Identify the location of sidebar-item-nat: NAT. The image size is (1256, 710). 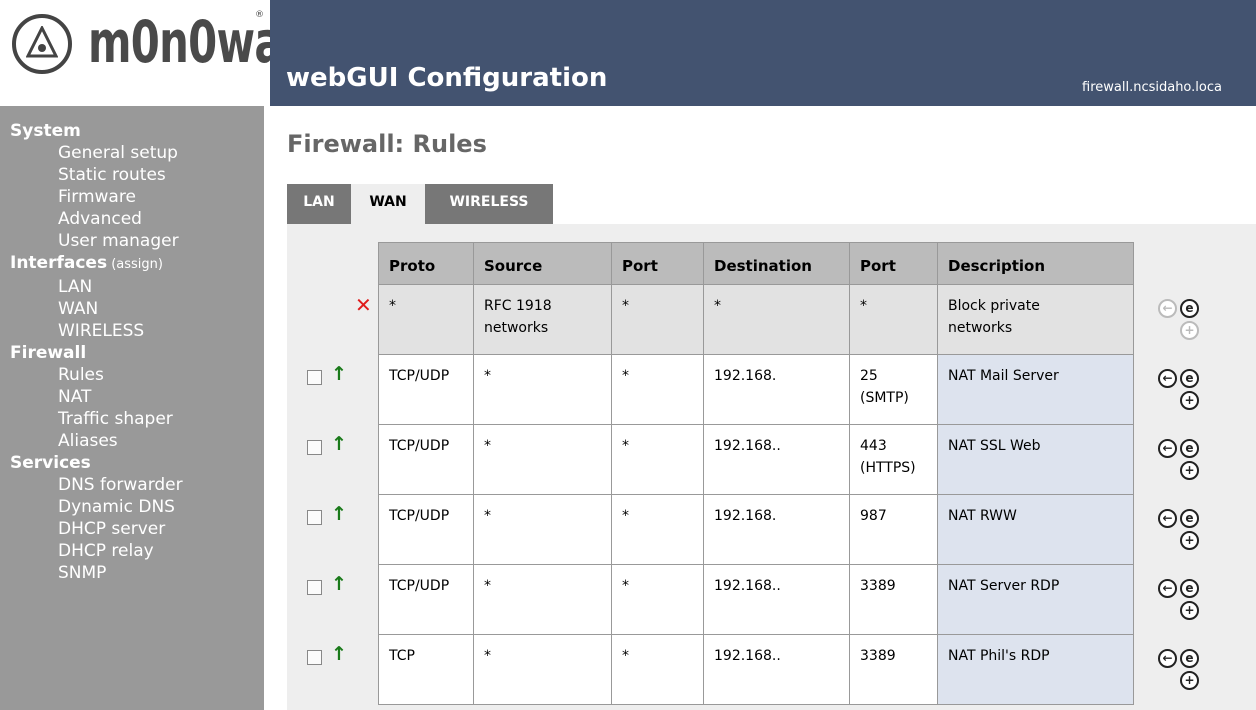
(161, 397).